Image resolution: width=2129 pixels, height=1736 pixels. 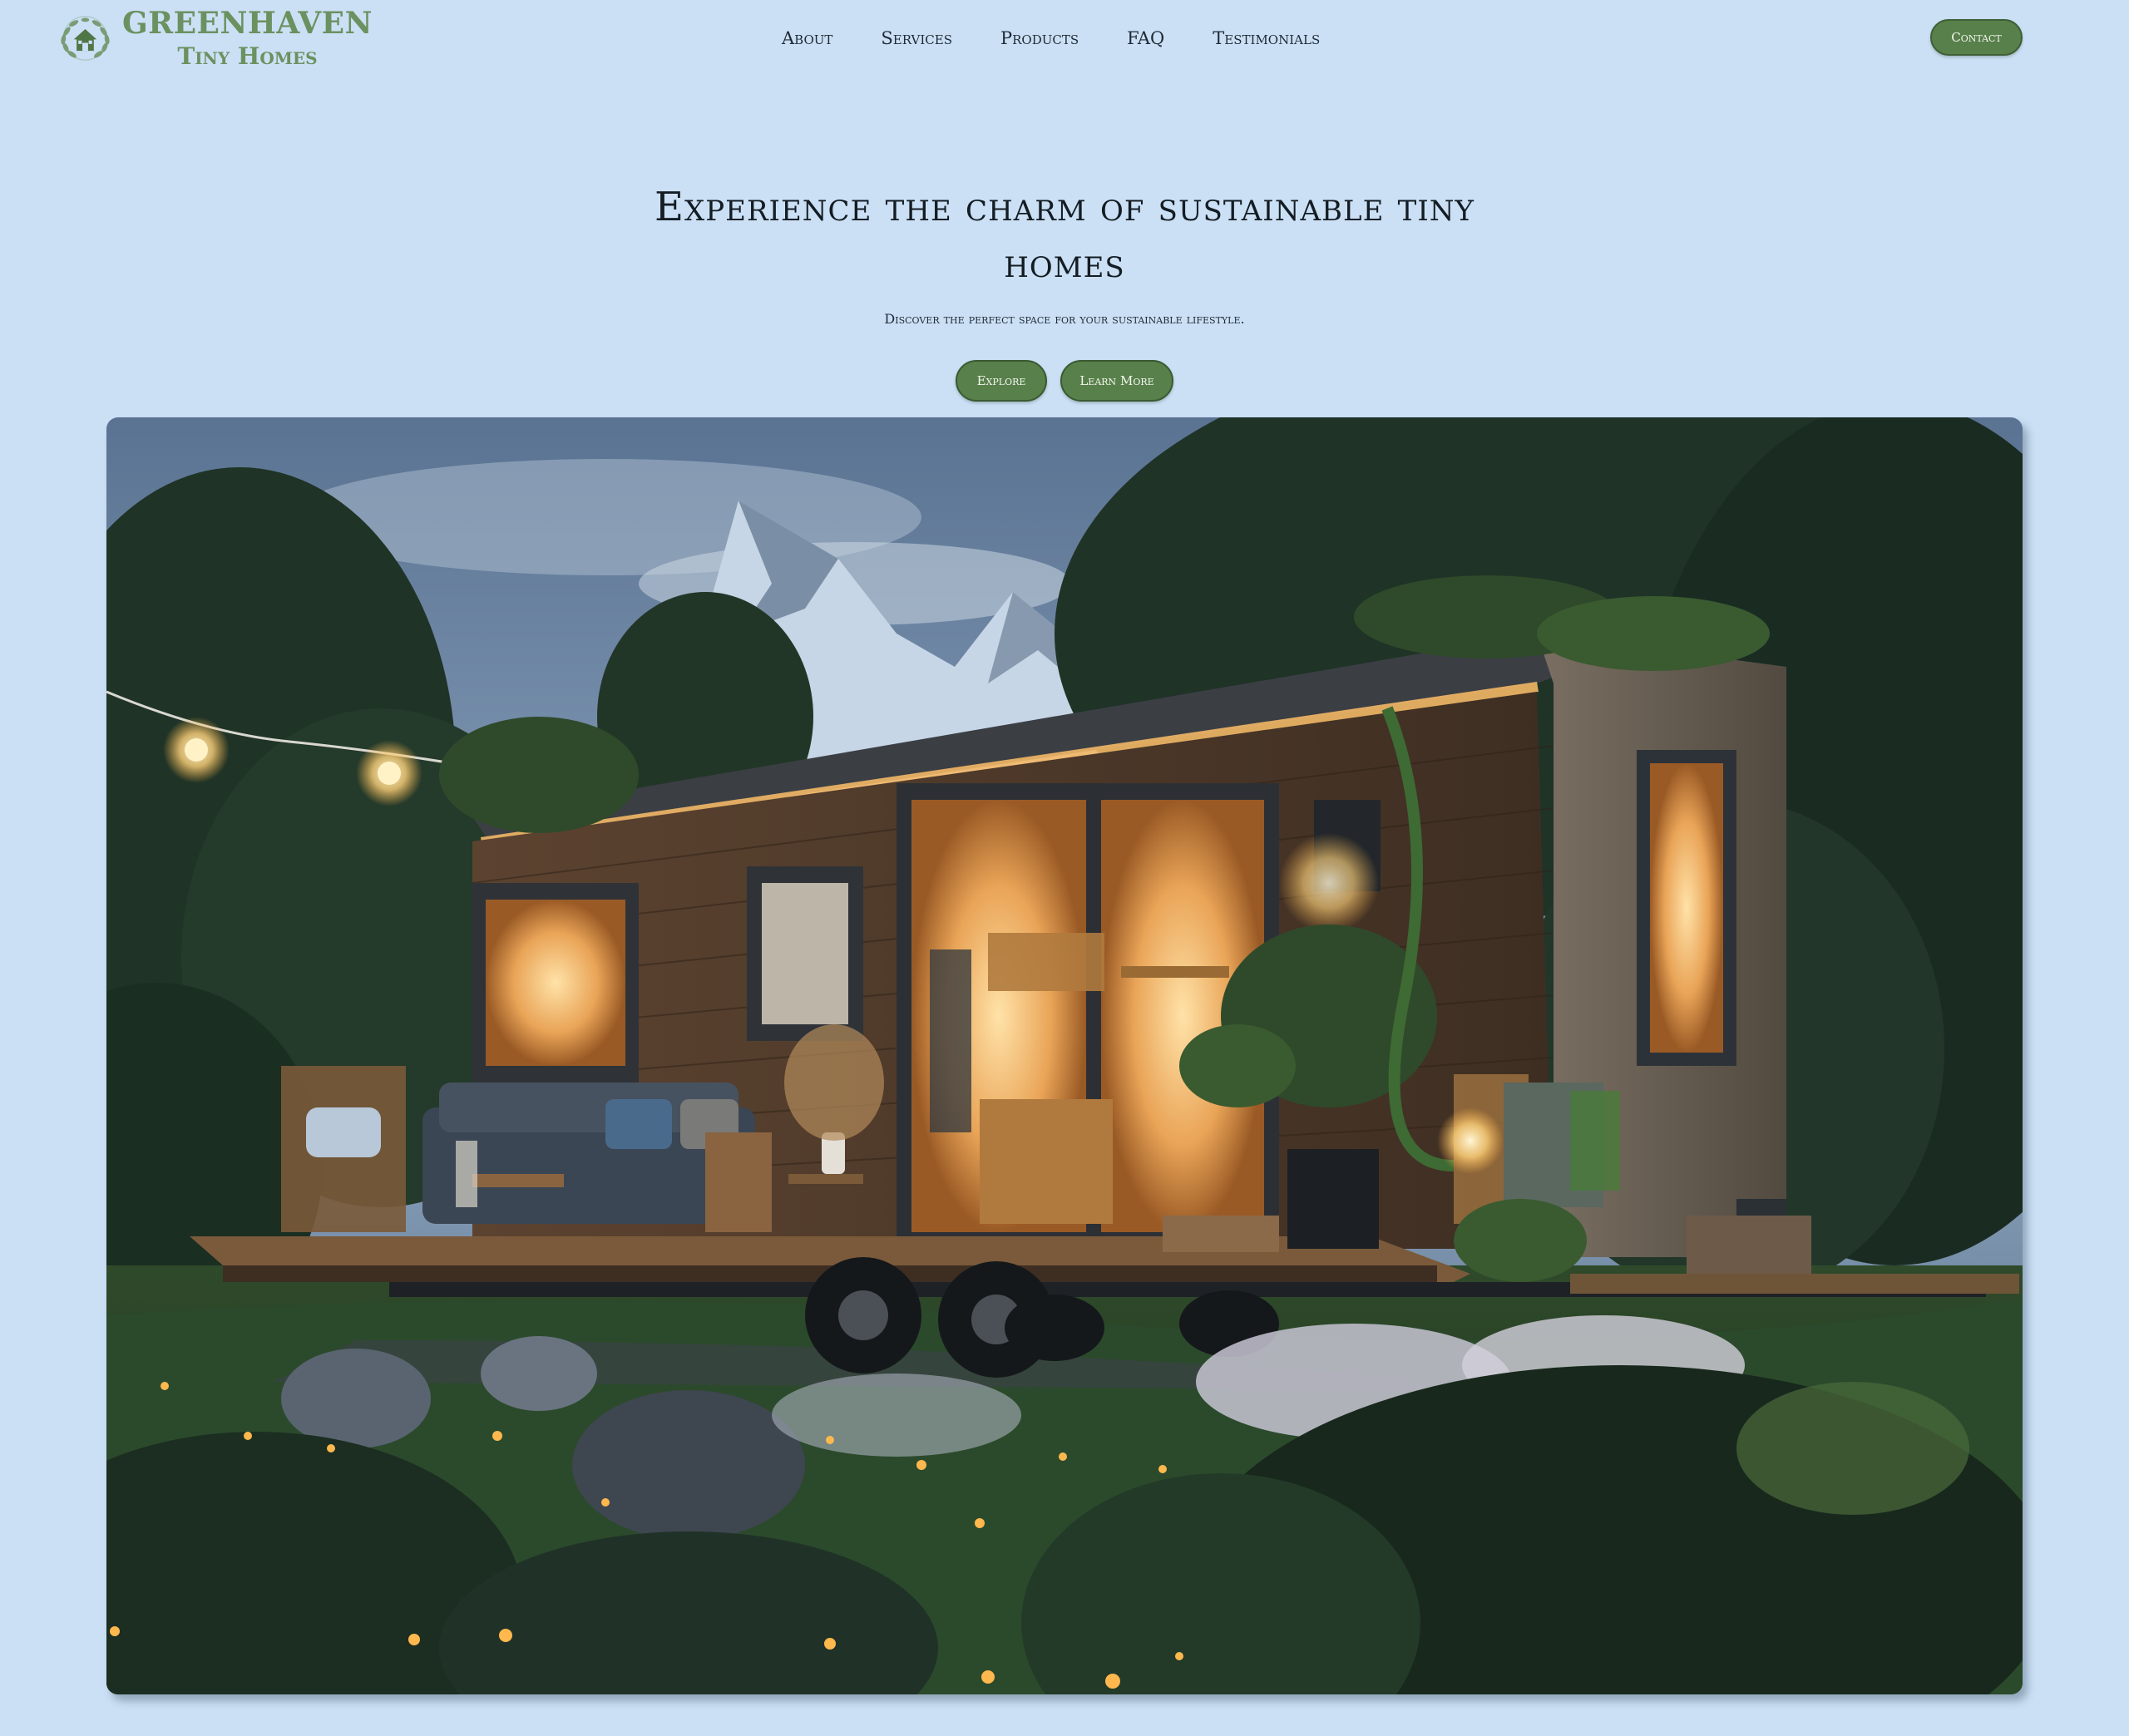 I want to click on brand-wordmark: GREENHAVEN Tiny Homes, so click(x=247, y=38).